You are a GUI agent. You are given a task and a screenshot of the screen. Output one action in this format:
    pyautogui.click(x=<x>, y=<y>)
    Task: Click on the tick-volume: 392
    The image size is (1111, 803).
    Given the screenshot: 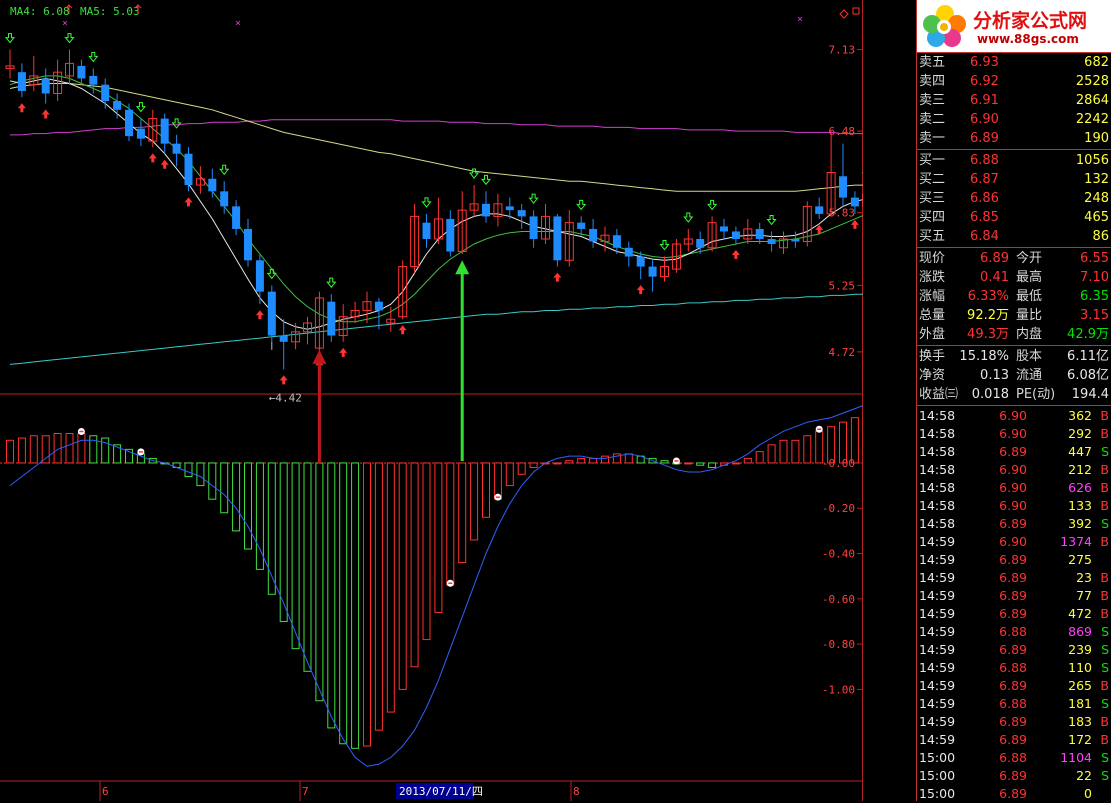 What is the action you would take?
    pyautogui.click(x=1080, y=524)
    